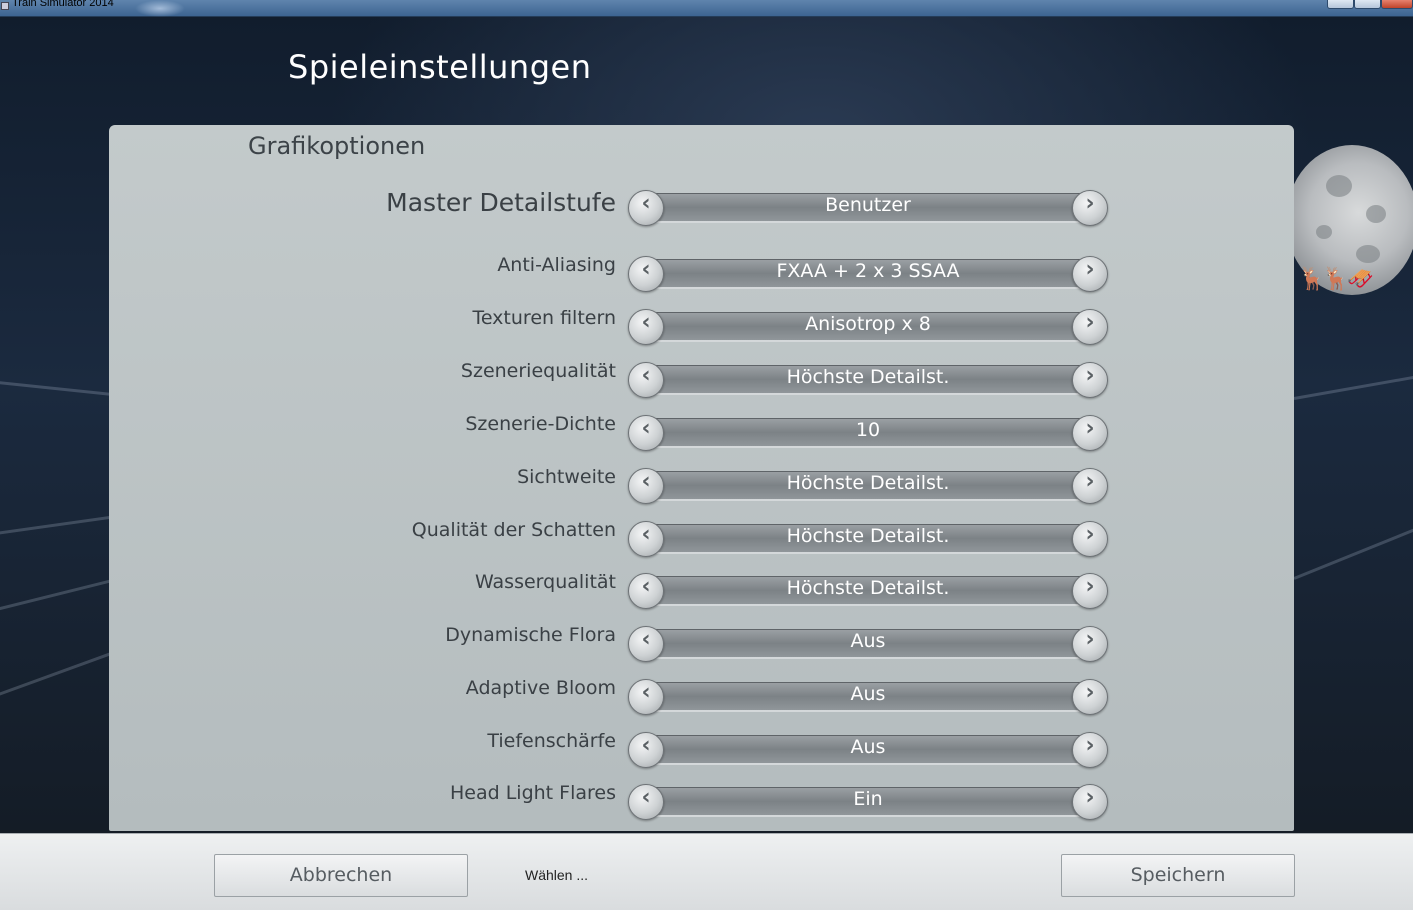 Image resolution: width=1413 pixels, height=910 pixels. I want to click on setting-row-view-distance: Sichtweite Höchste Detailst. ‹ ›, so click(701, 486).